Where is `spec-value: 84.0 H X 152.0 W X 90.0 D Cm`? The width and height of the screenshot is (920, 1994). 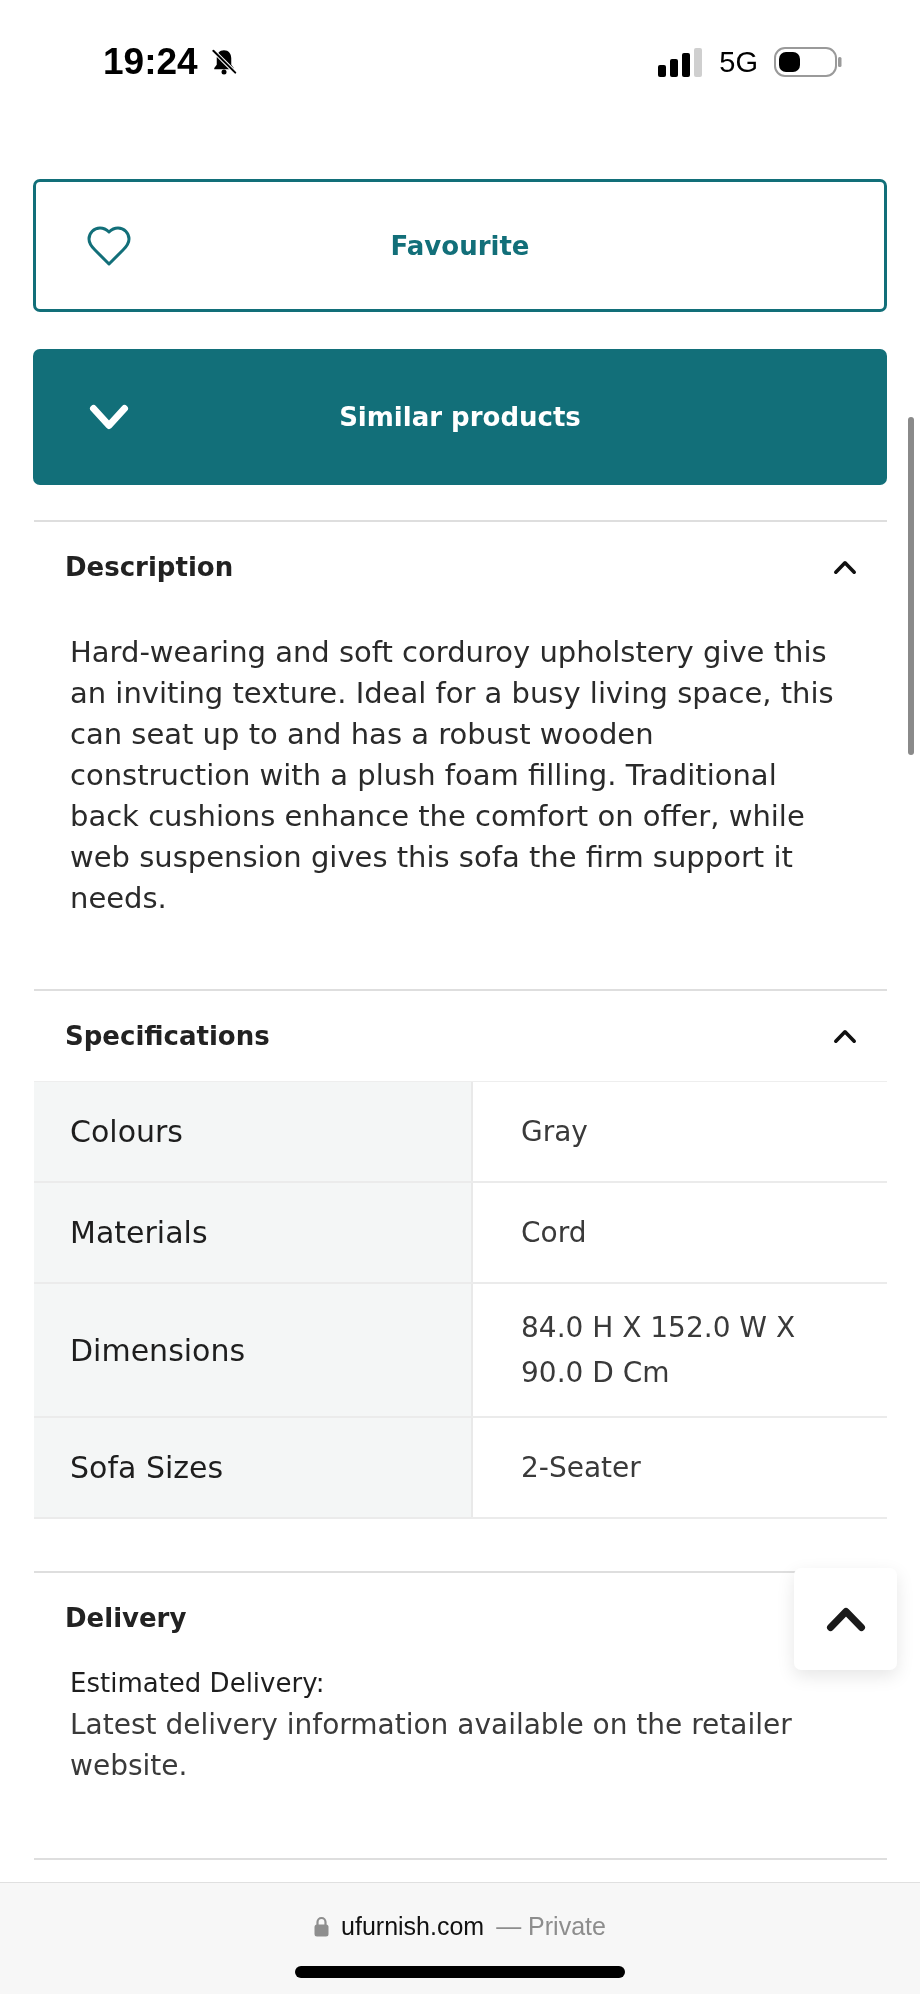
spec-value: 84.0 H X 152.0 W X 90.0 D Cm is located at coordinates (659, 1350).